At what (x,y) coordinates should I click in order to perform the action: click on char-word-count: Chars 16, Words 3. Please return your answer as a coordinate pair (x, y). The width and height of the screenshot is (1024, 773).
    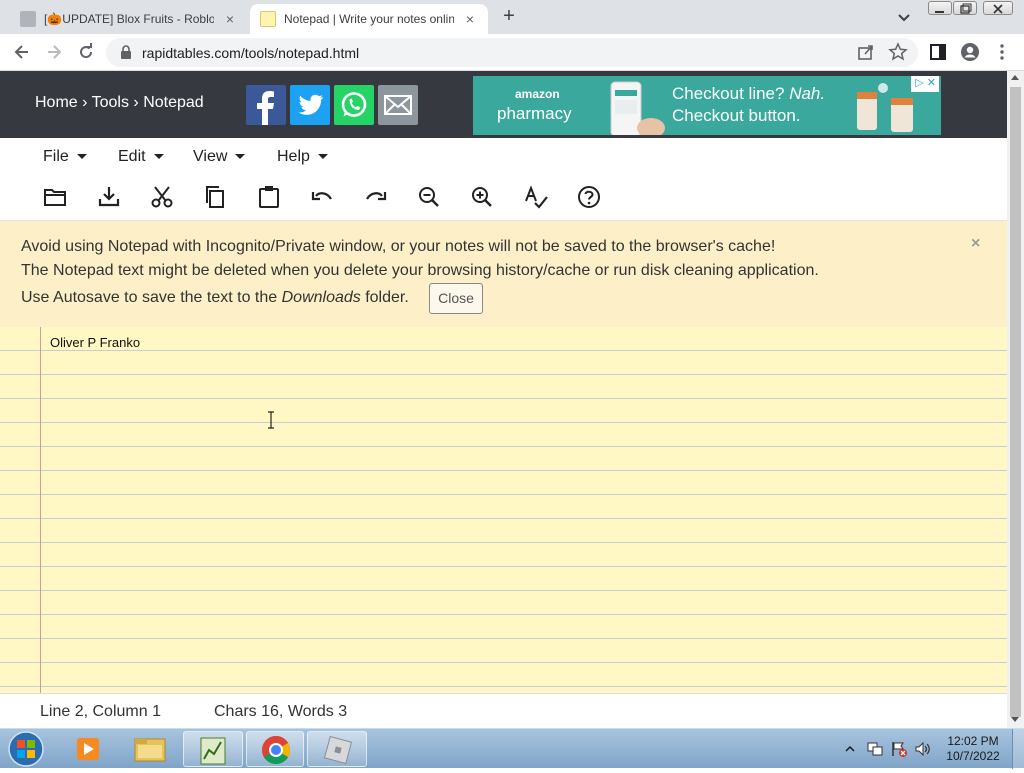
    Looking at the image, I should click on (281, 711).